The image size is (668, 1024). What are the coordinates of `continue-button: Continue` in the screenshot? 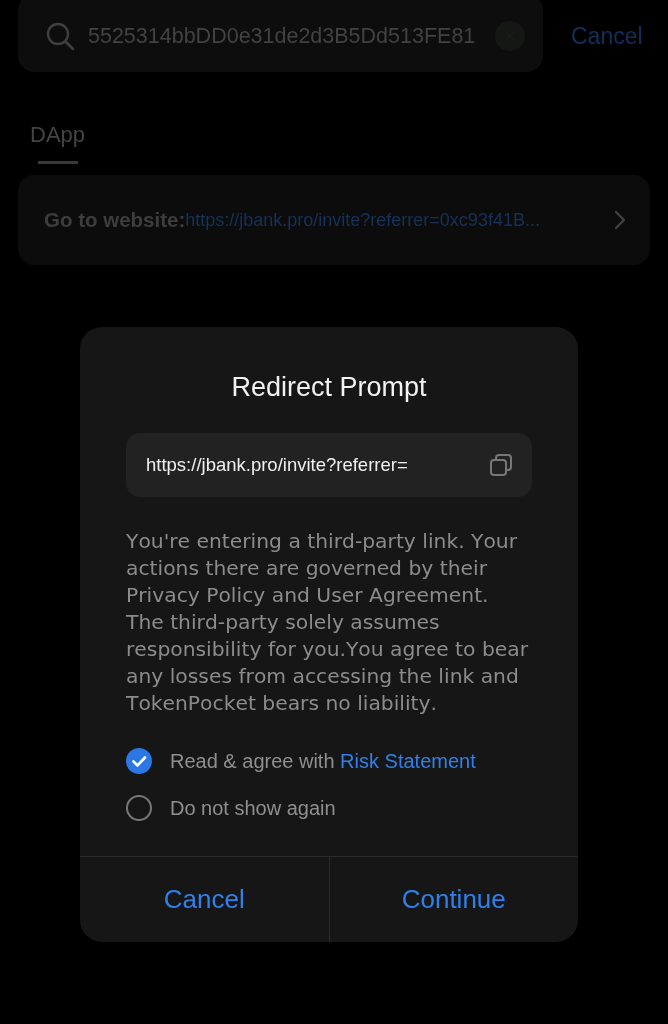 It's located at (453, 899).